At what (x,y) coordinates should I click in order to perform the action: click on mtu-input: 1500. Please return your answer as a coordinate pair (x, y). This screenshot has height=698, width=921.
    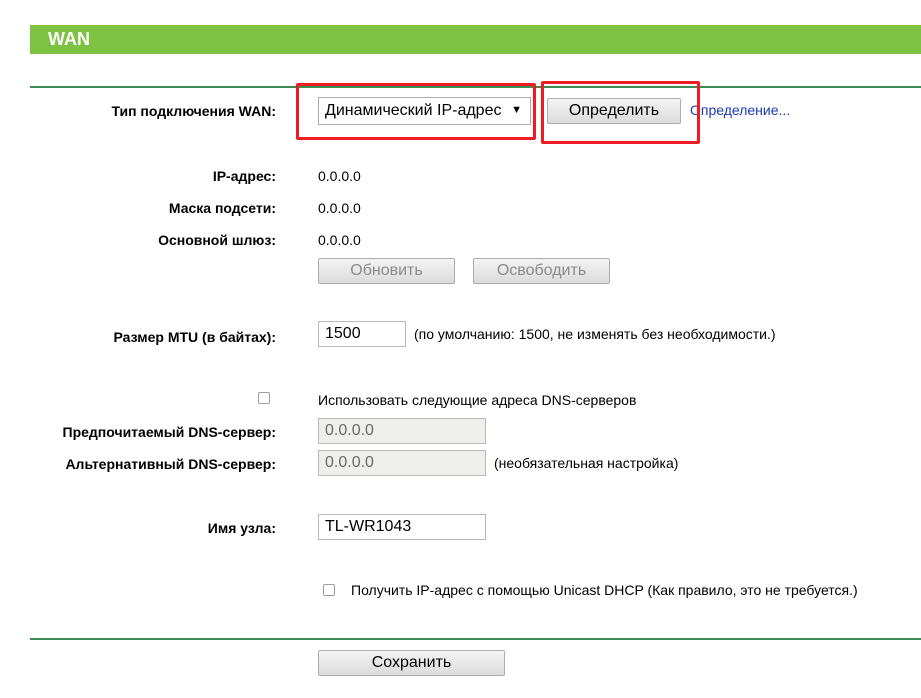
    Looking at the image, I should click on (362, 334).